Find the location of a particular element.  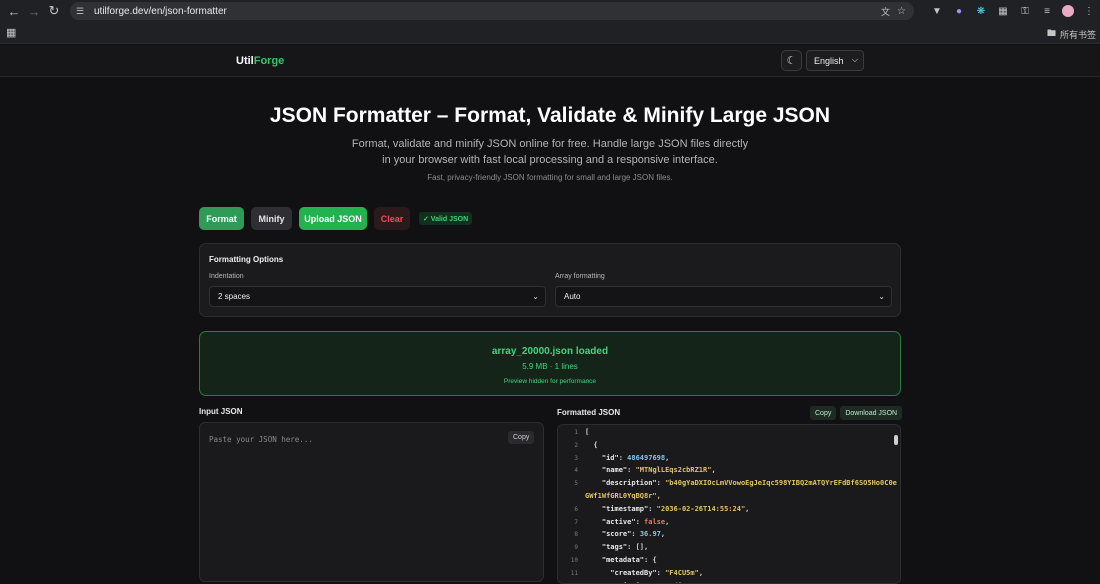

minify-button: Minify is located at coordinates (271, 218).